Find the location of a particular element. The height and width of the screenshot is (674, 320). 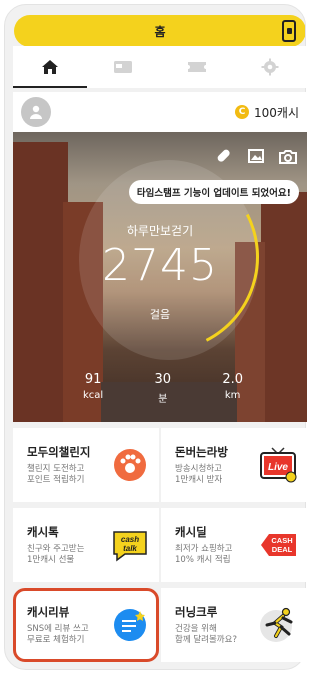

gear-icon is located at coordinates (270, 67).